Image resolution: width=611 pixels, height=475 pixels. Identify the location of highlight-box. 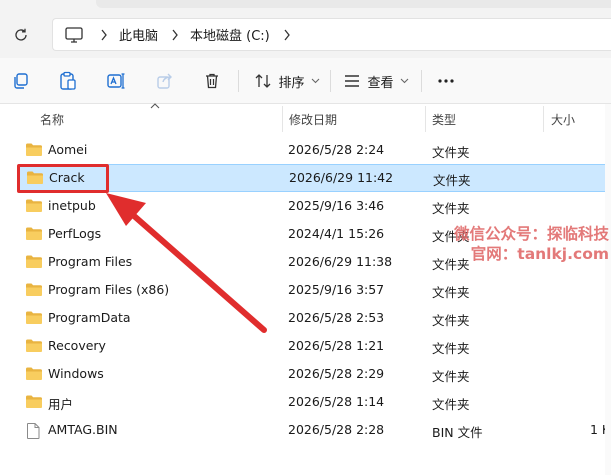
(63, 178).